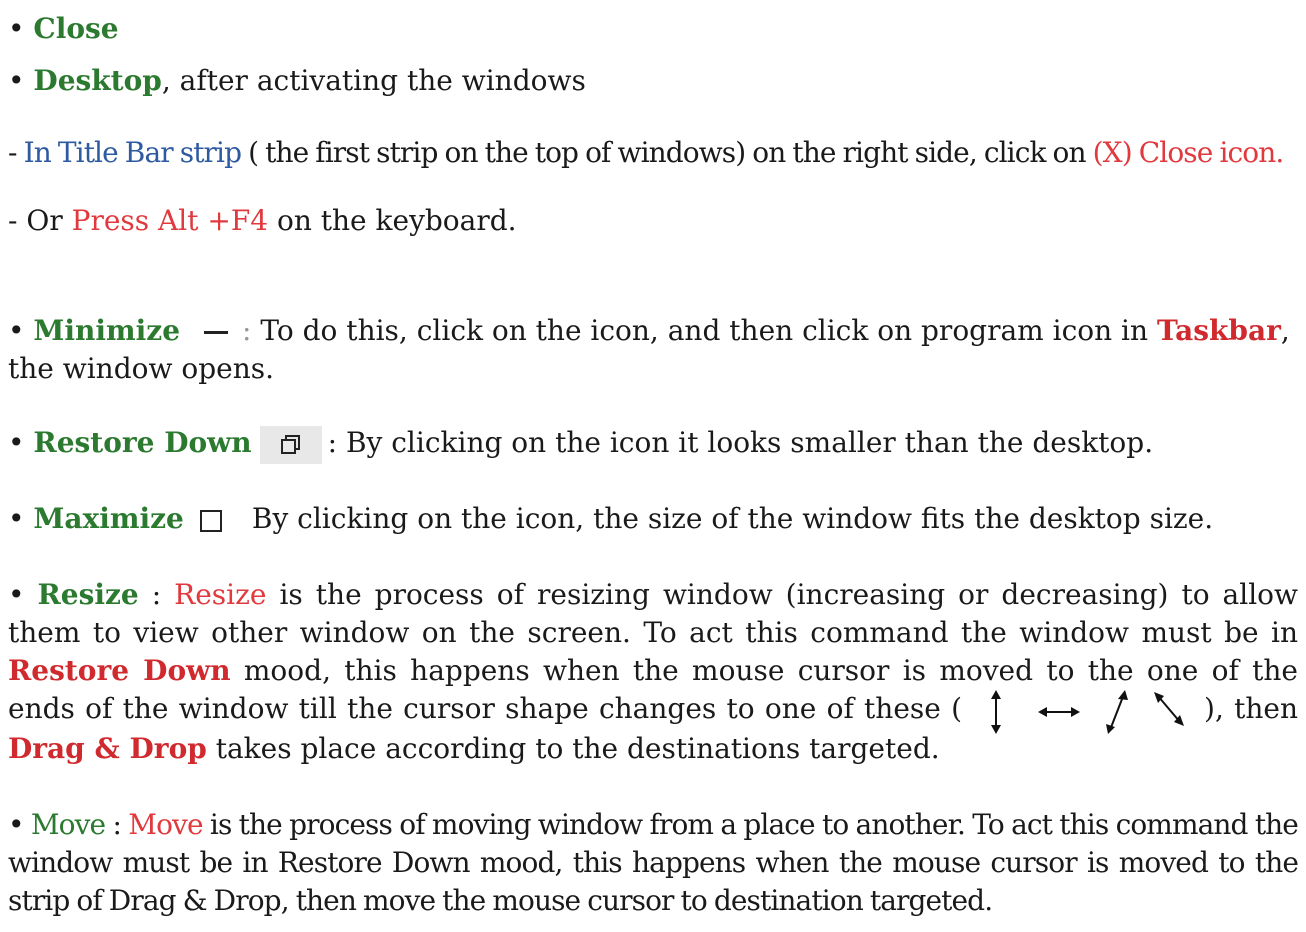 This screenshot has width=1306, height=932. I want to click on close-heading: • Close, so click(63, 29).